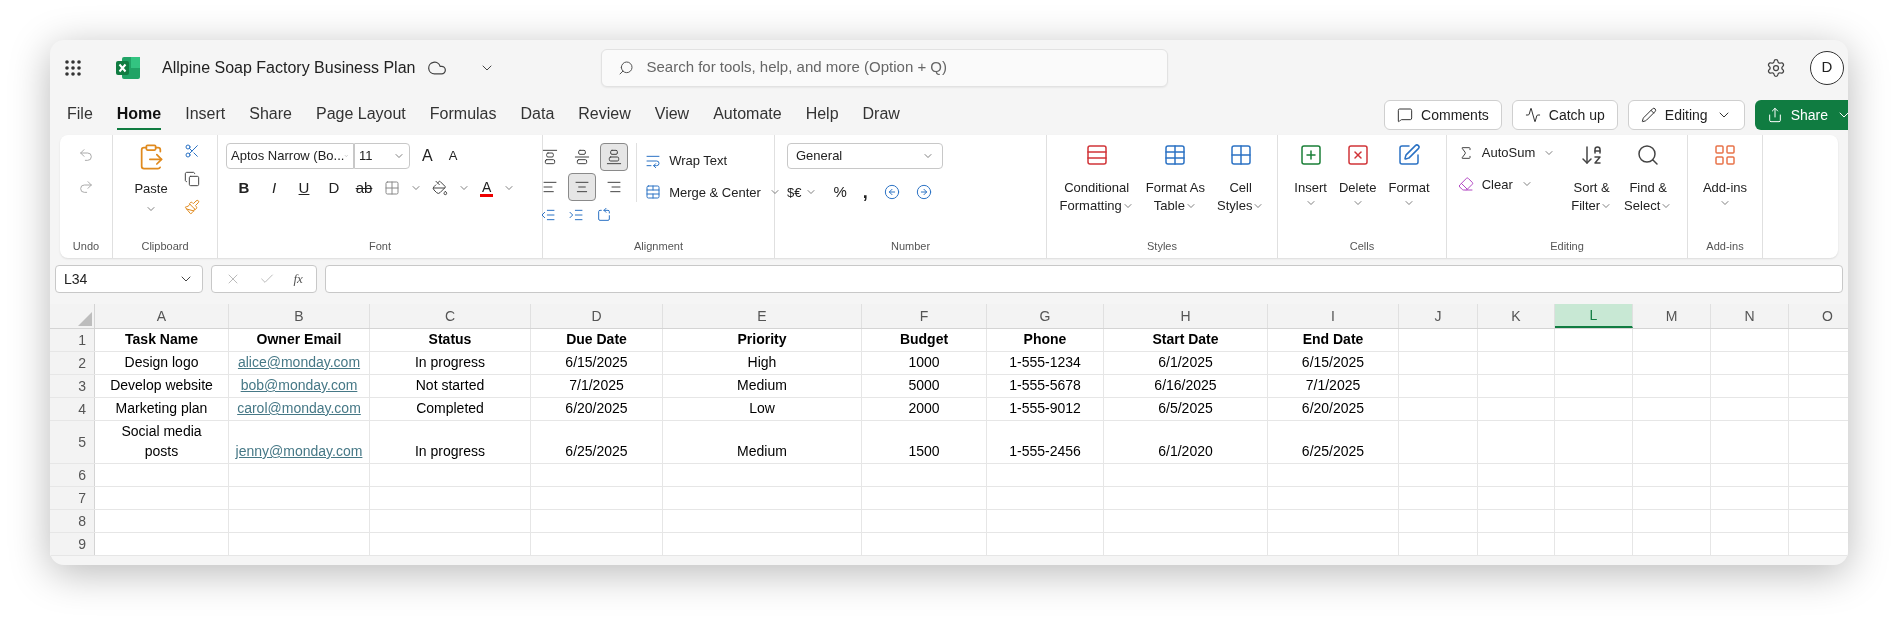 This screenshot has height=631, width=1898. I want to click on currency-button: $€, so click(802, 192).